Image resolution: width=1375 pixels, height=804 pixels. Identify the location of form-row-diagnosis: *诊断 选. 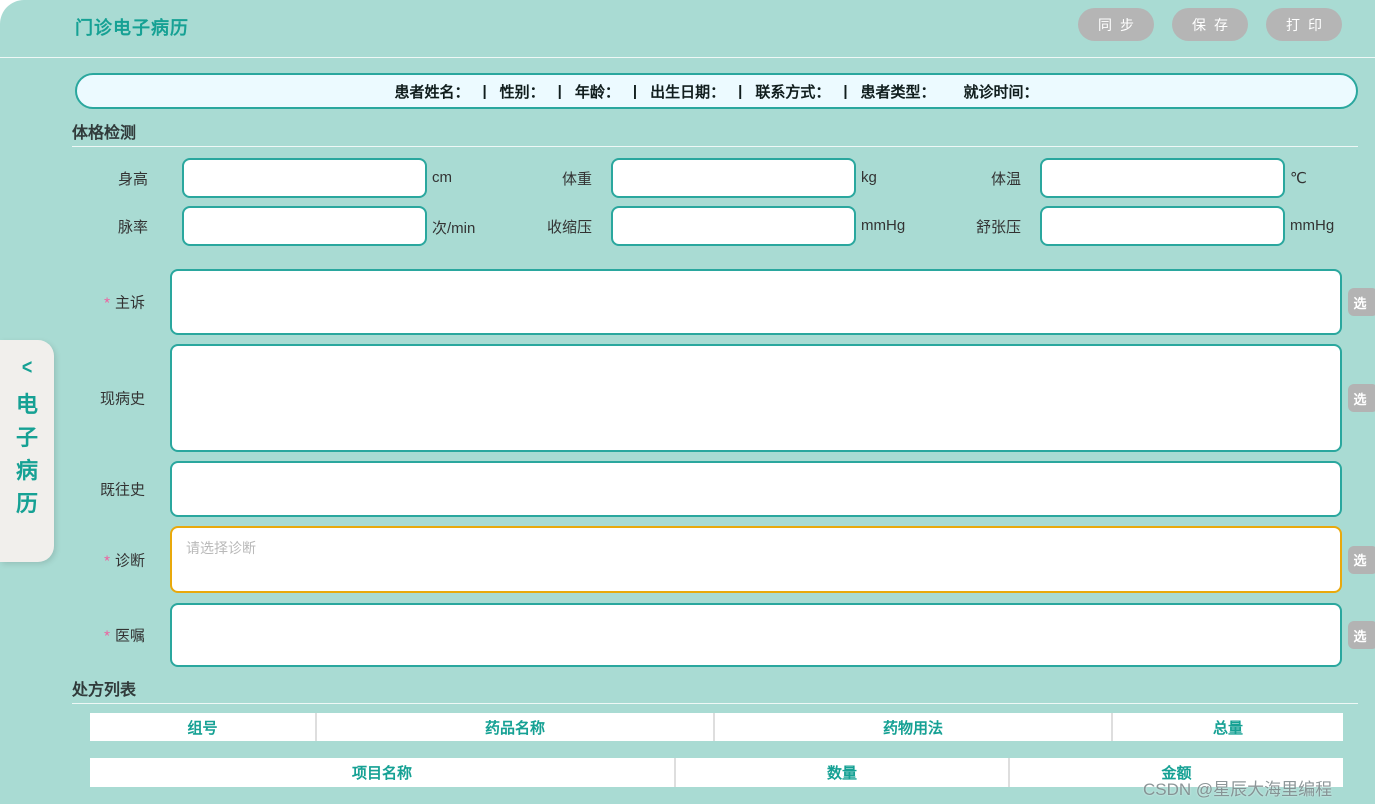
(687, 559).